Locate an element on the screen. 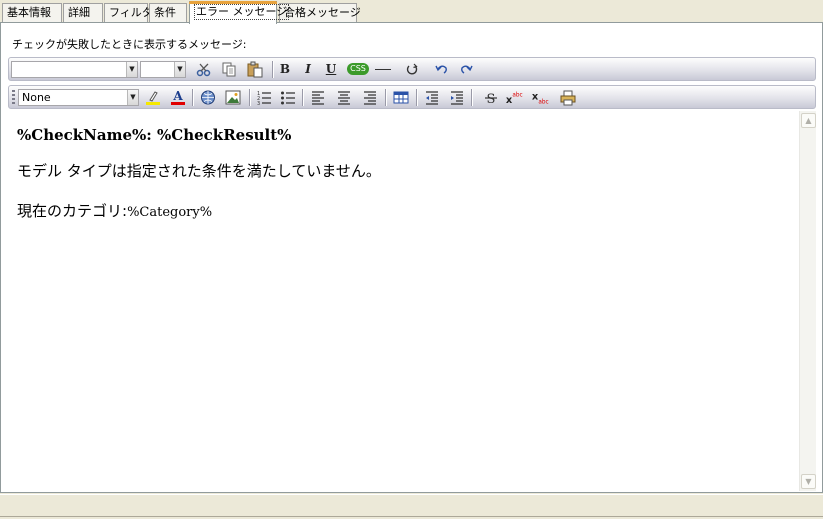  image-icon is located at coordinates (233, 97).